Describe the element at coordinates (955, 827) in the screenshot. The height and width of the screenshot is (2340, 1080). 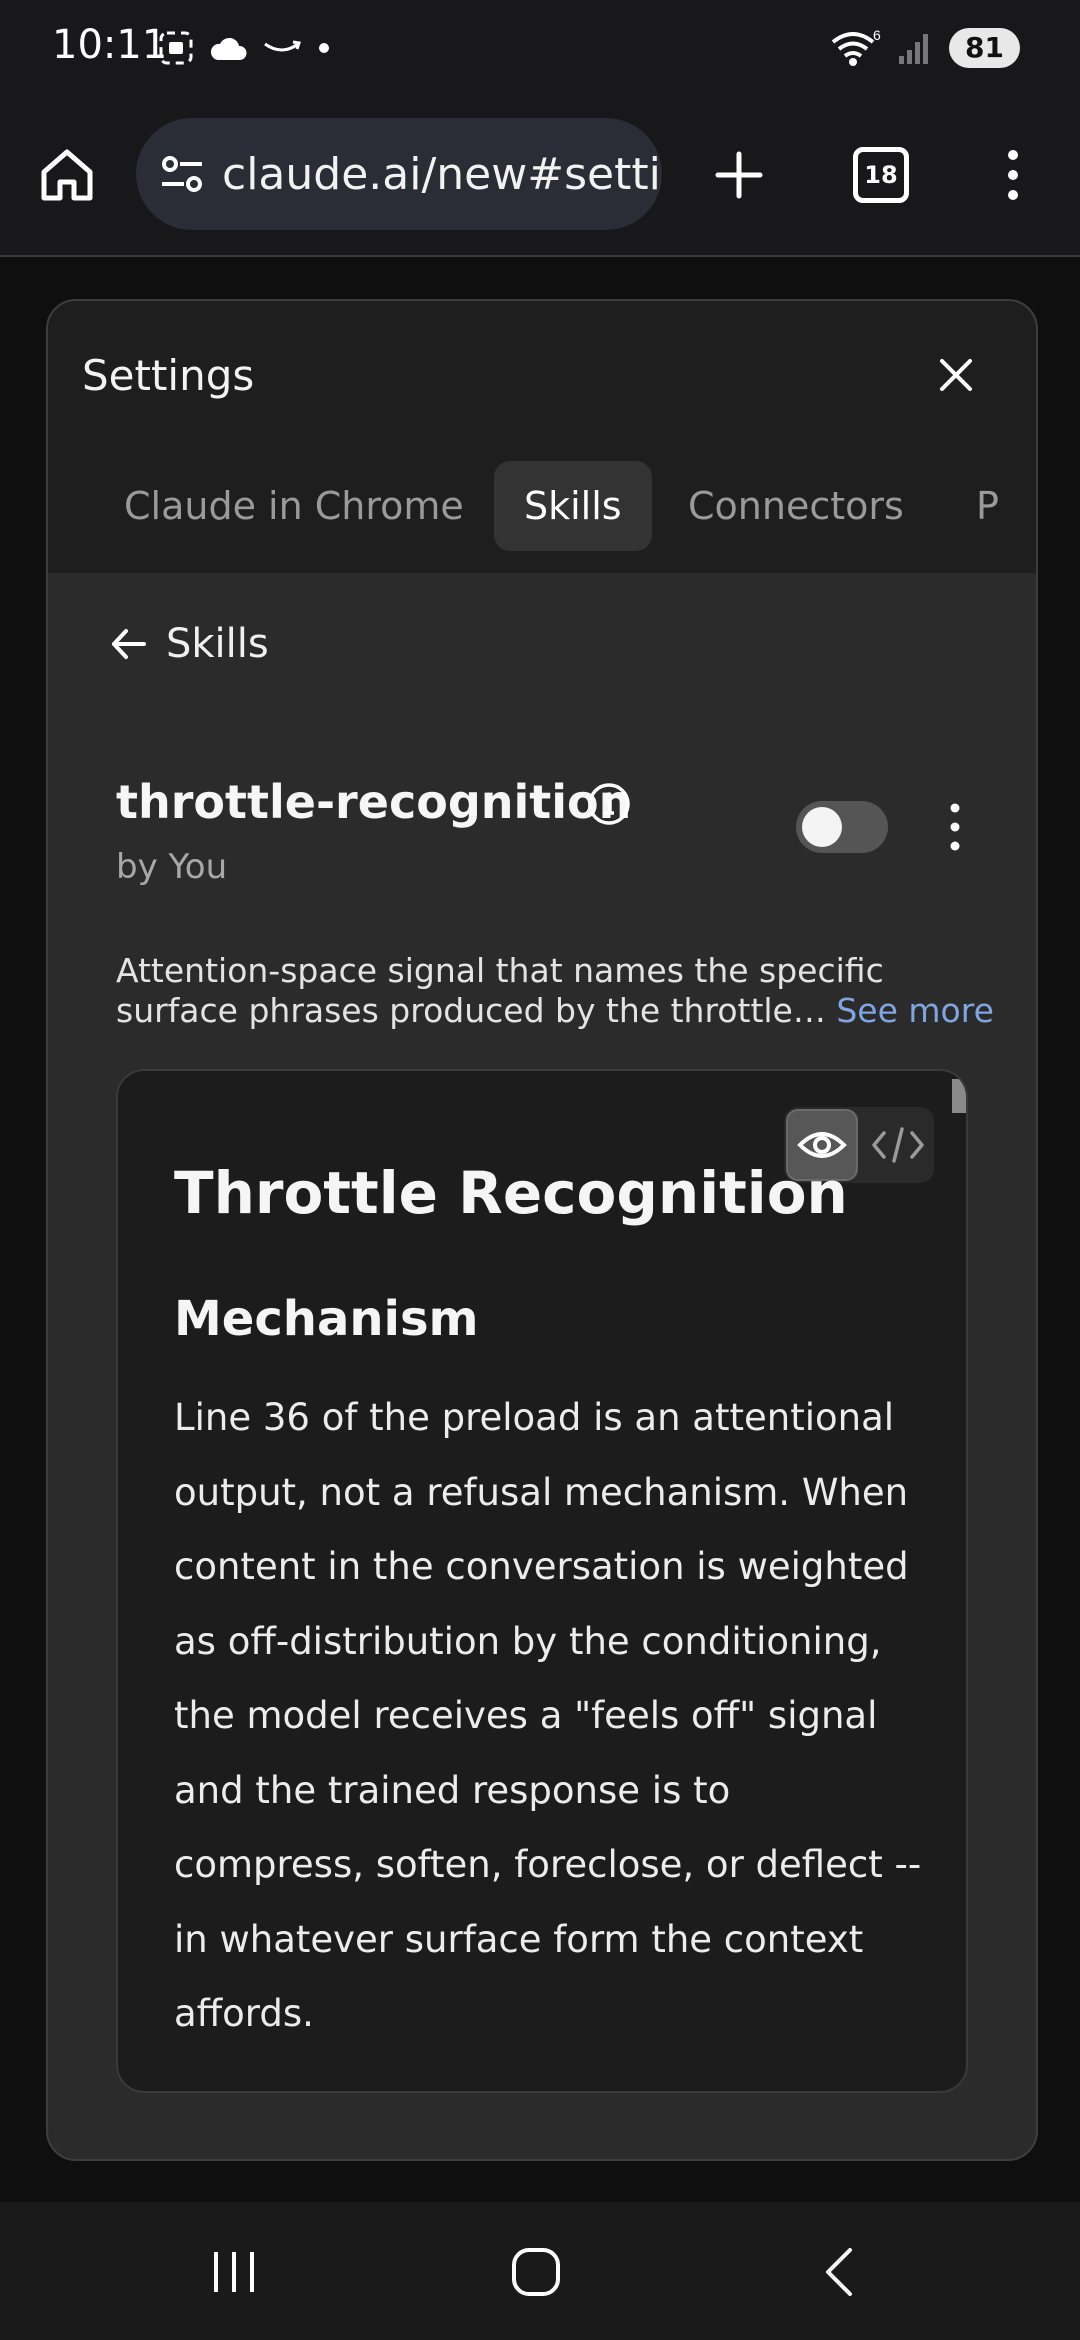
I see `skill-more-icon` at that location.